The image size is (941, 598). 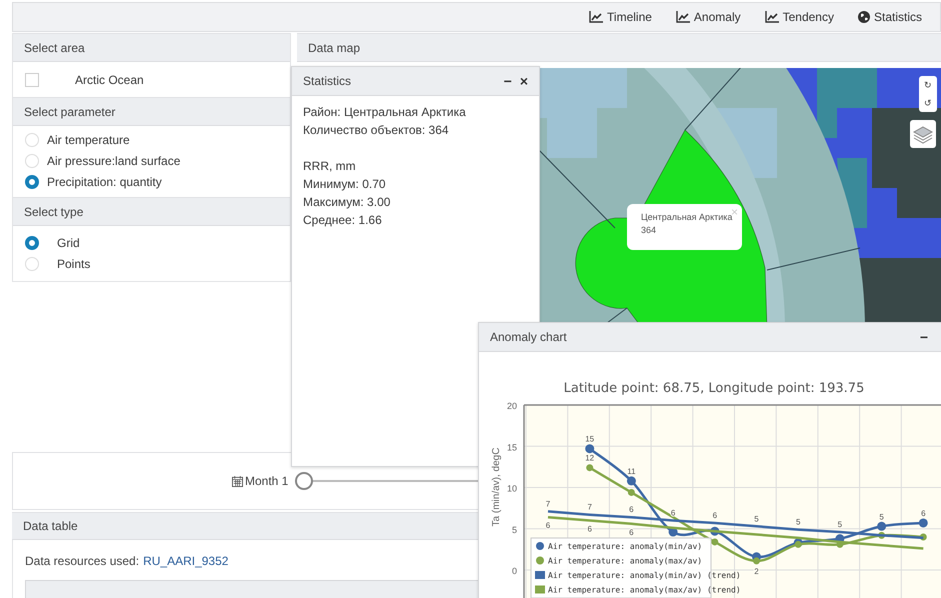 What do you see at coordinates (638, 590) in the screenshot?
I see `legend-item: Air temperature: anomaly(max/av) (trend)` at bounding box center [638, 590].